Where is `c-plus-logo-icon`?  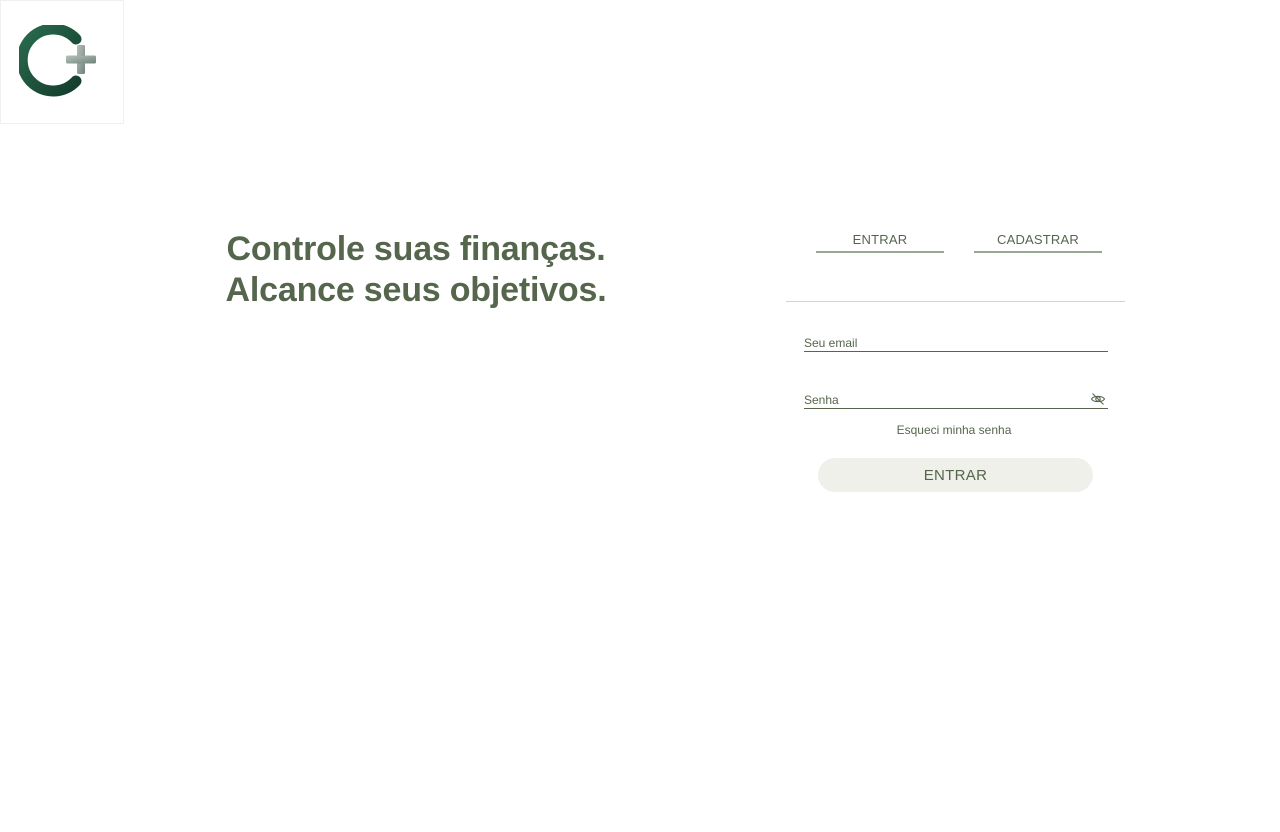
c-plus-logo-icon is located at coordinates (57, 61).